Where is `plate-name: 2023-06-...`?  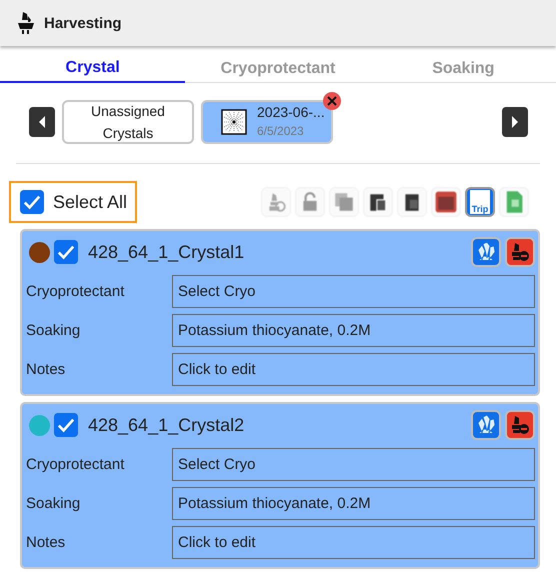 plate-name: 2023-06-... is located at coordinates (291, 112).